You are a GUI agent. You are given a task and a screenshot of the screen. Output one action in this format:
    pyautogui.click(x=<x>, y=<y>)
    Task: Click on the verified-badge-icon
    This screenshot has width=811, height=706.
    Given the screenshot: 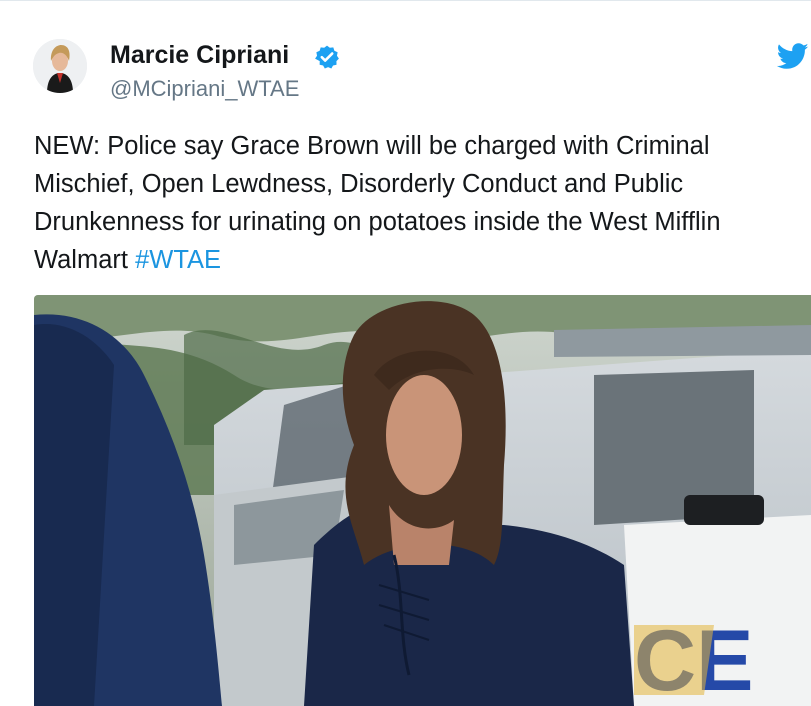 What is the action you would take?
    pyautogui.click(x=327, y=57)
    